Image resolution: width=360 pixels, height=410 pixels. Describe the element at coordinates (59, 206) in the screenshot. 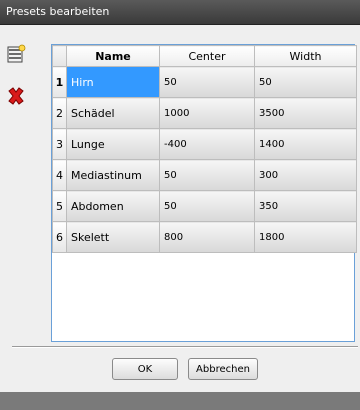

I see `row-number: 5` at that location.